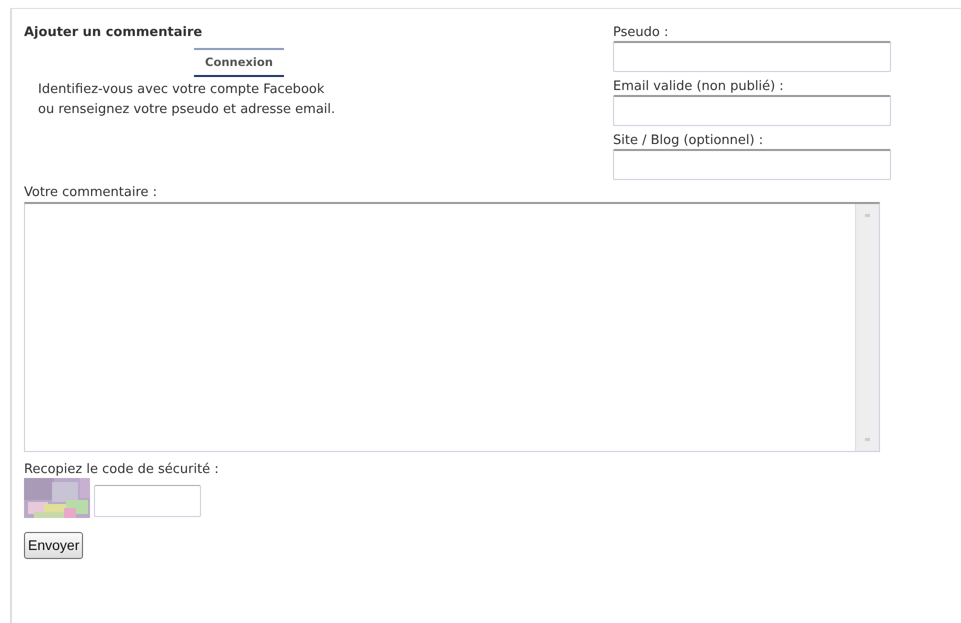 This screenshot has width=961, height=623. What do you see at coordinates (641, 33) in the screenshot?
I see `field-label: Pseudo :` at bounding box center [641, 33].